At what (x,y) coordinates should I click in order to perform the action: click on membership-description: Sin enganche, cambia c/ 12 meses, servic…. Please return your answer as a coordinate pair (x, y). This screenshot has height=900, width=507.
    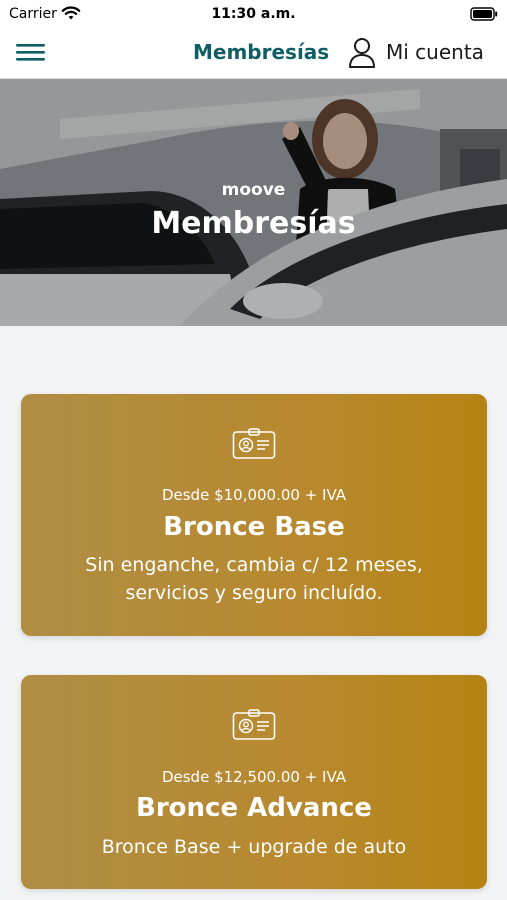
    Looking at the image, I should click on (254, 579).